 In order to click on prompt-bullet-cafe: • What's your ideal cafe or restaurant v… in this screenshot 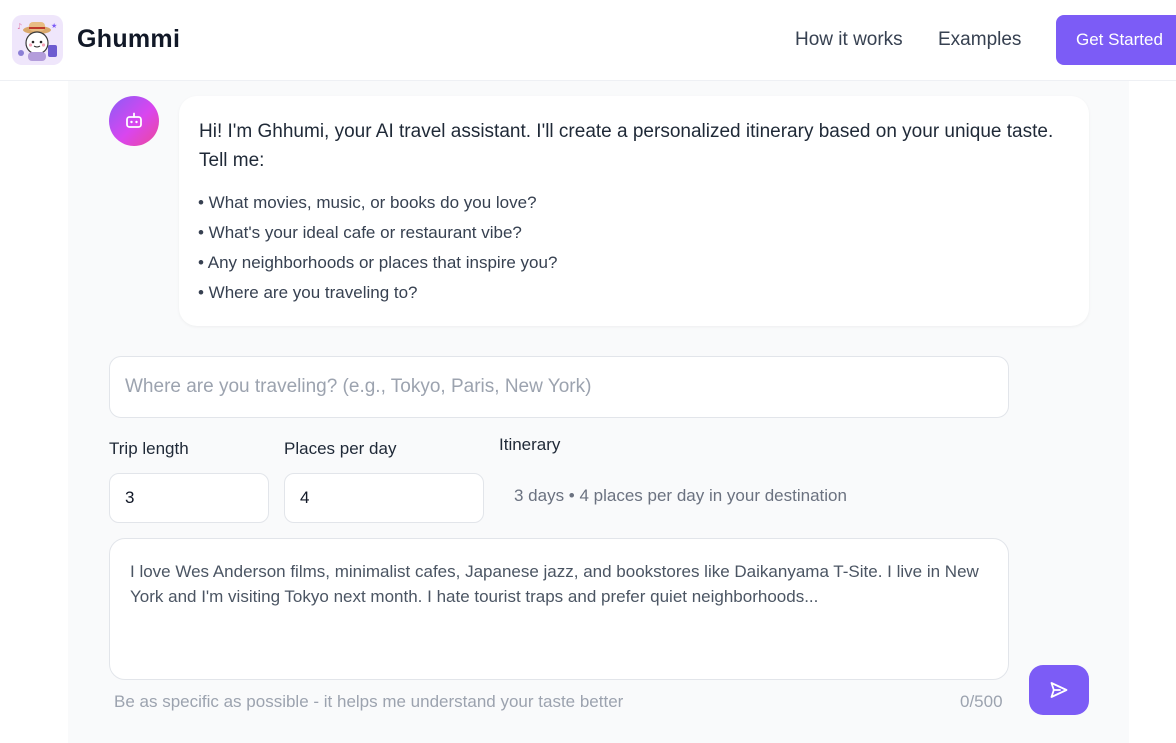, I will do `click(360, 232)`.